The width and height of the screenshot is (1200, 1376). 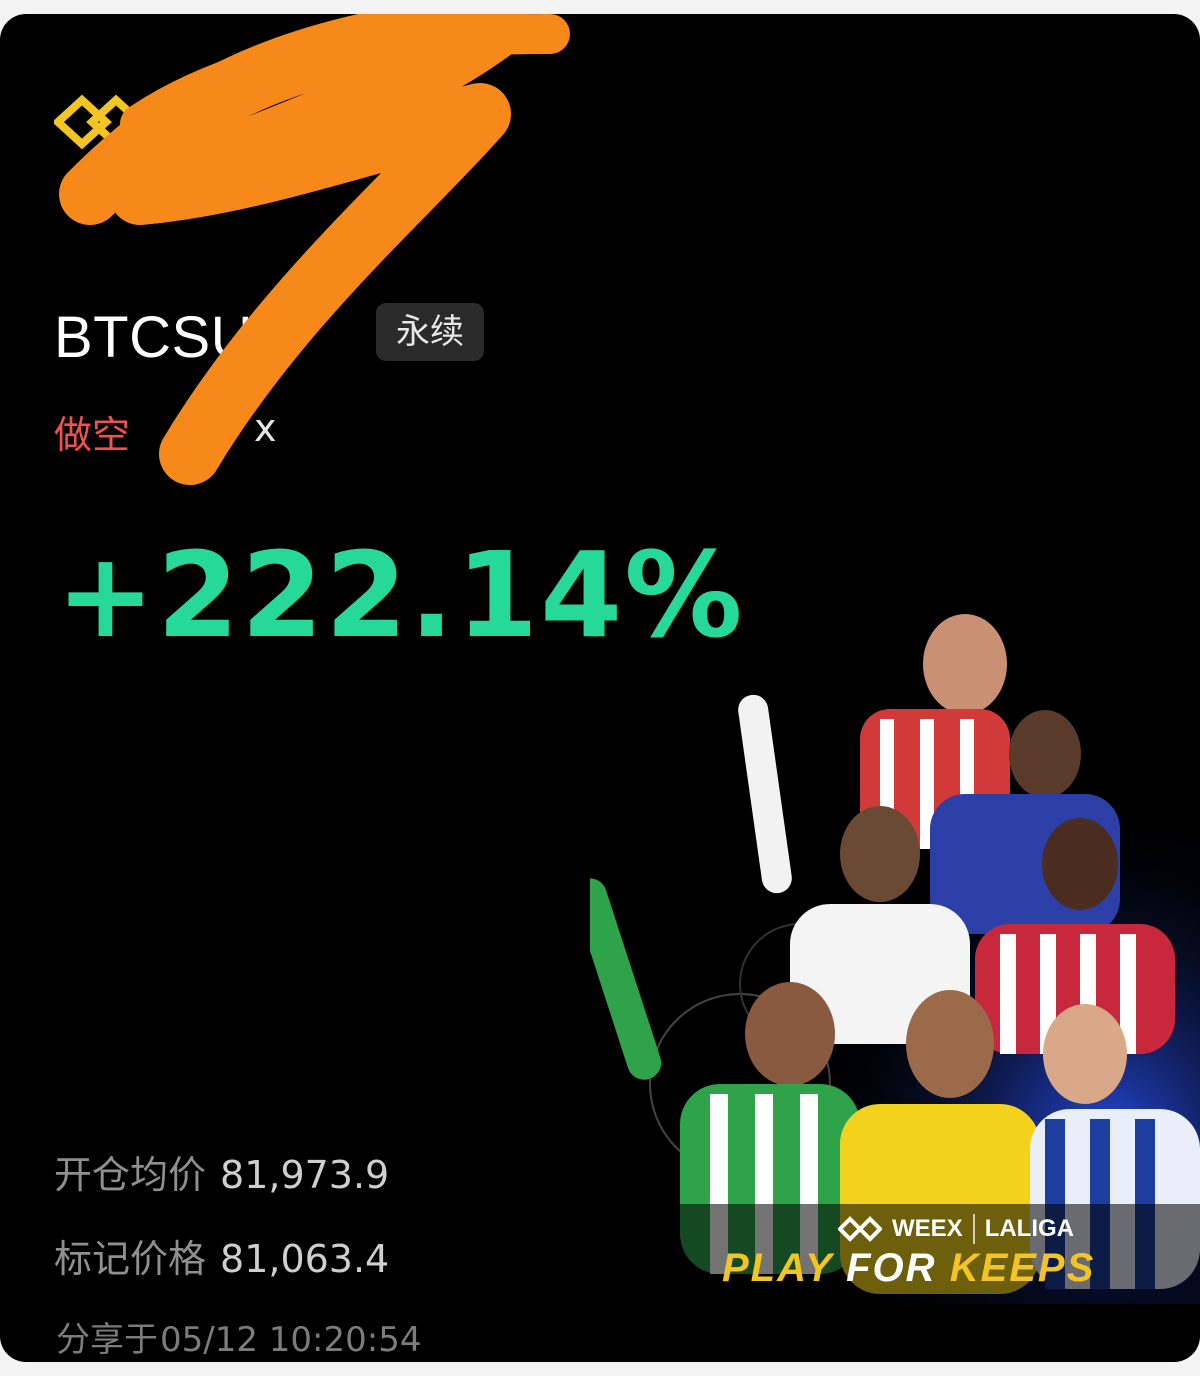 I want to click on shared-time: 05/12 10:20:54, so click(x=291, y=1340).